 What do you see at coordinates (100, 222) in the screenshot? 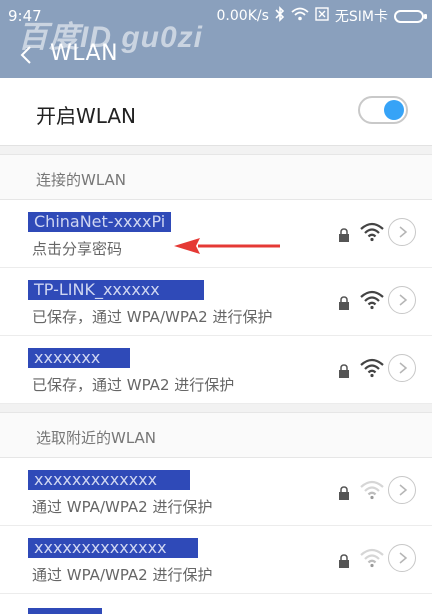
I see `network-ssid: ChinaNet-xxxxPi` at bounding box center [100, 222].